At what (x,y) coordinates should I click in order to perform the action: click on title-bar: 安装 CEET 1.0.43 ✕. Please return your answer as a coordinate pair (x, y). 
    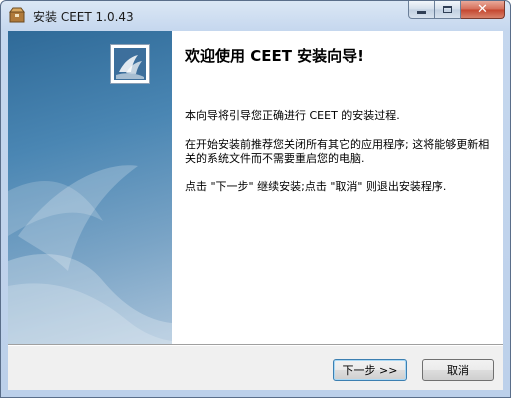
    Looking at the image, I should click on (255, 16).